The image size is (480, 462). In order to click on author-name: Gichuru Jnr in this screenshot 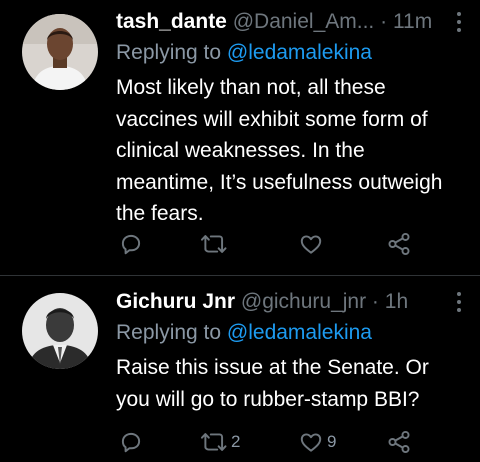, I will do `click(175, 301)`.